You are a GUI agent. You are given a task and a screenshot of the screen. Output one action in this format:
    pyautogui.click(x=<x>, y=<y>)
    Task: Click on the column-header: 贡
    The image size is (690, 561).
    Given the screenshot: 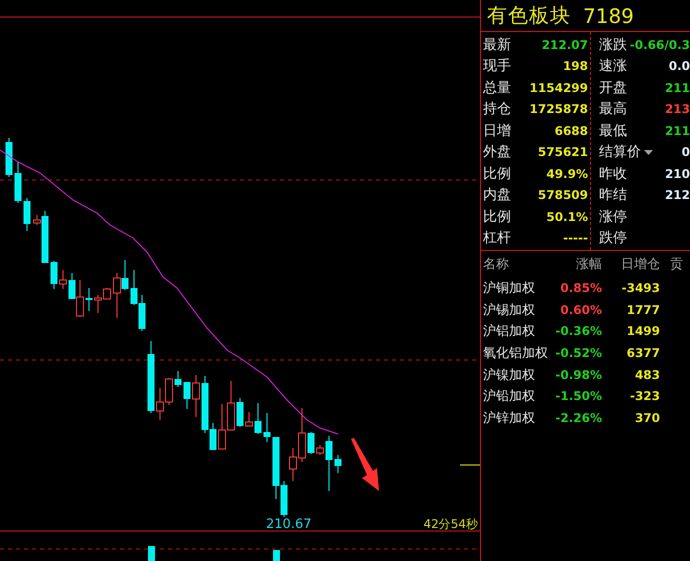 What is the action you would take?
    pyautogui.click(x=675, y=264)
    